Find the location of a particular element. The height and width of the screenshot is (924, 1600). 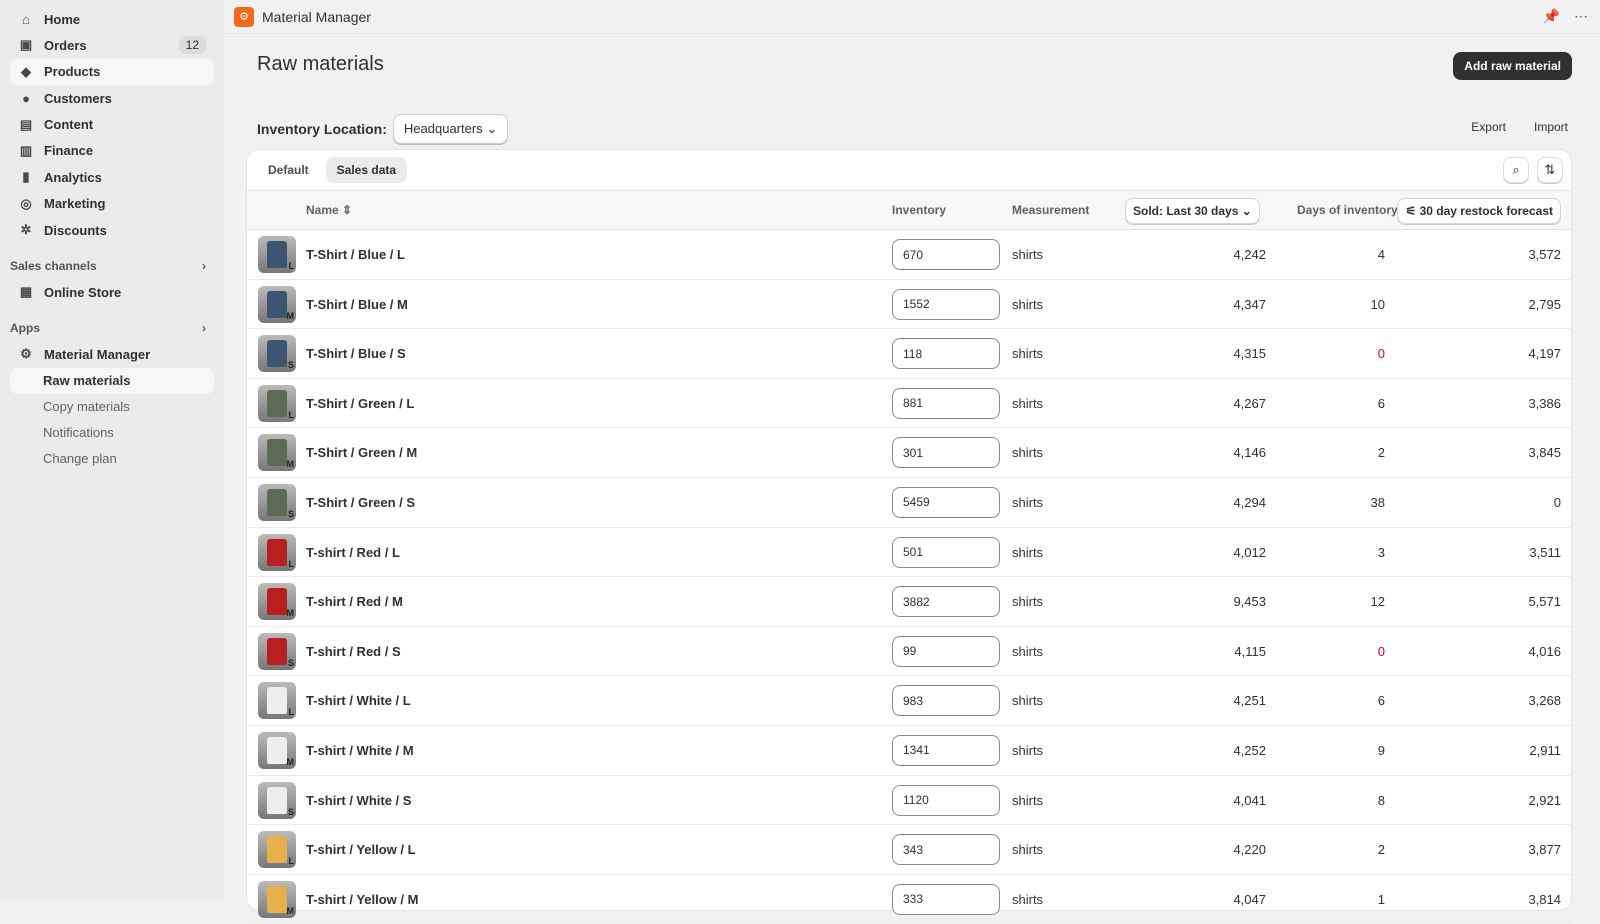

sidebar-item-finance: ▥ Finance is located at coordinates (112, 151).